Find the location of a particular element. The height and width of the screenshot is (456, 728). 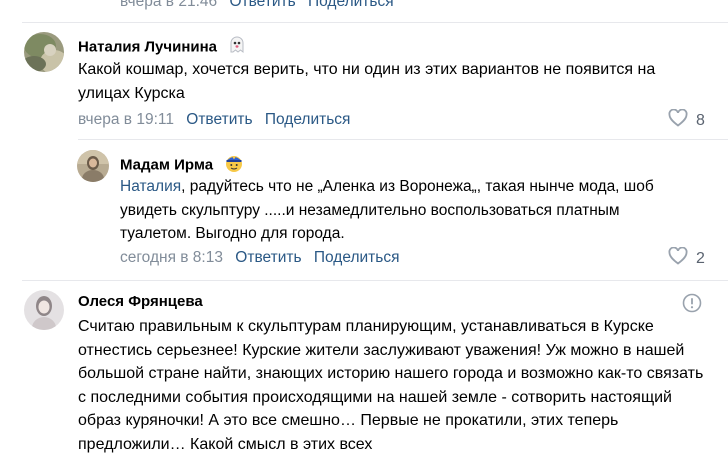

like-count: 2 is located at coordinates (700, 258).